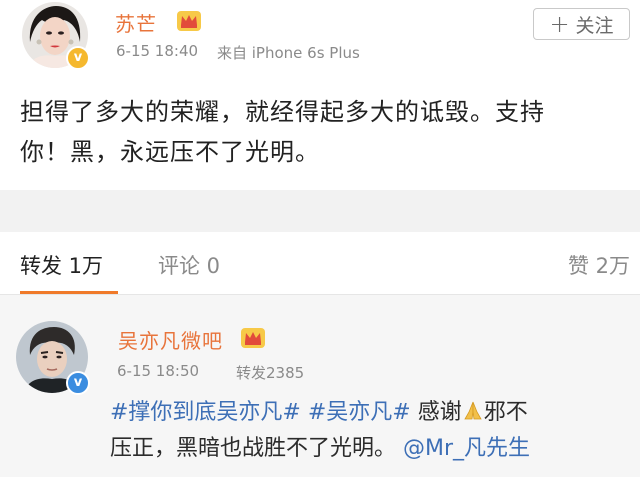  Describe the element at coordinates (61, 265) in the screenshot. I see `tab-repost: 转发 1万` at that location.